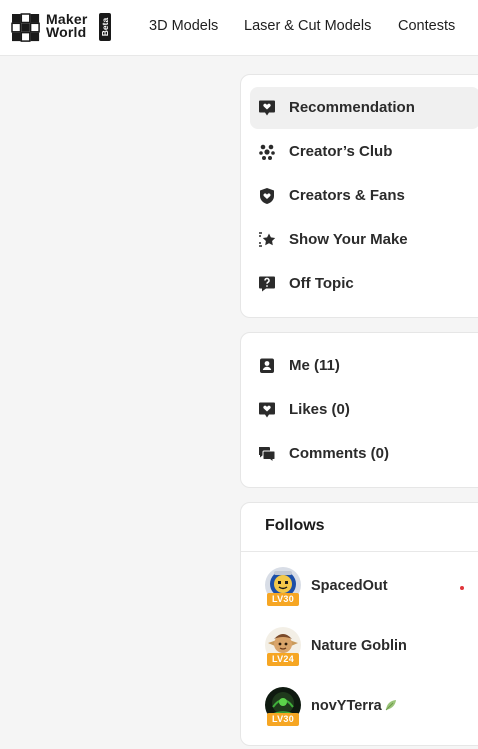 The width and height of the screenshot is (478, 749). I want to click on follow-row-spacedout: LV30 SpacedOut, so click(371, 588).